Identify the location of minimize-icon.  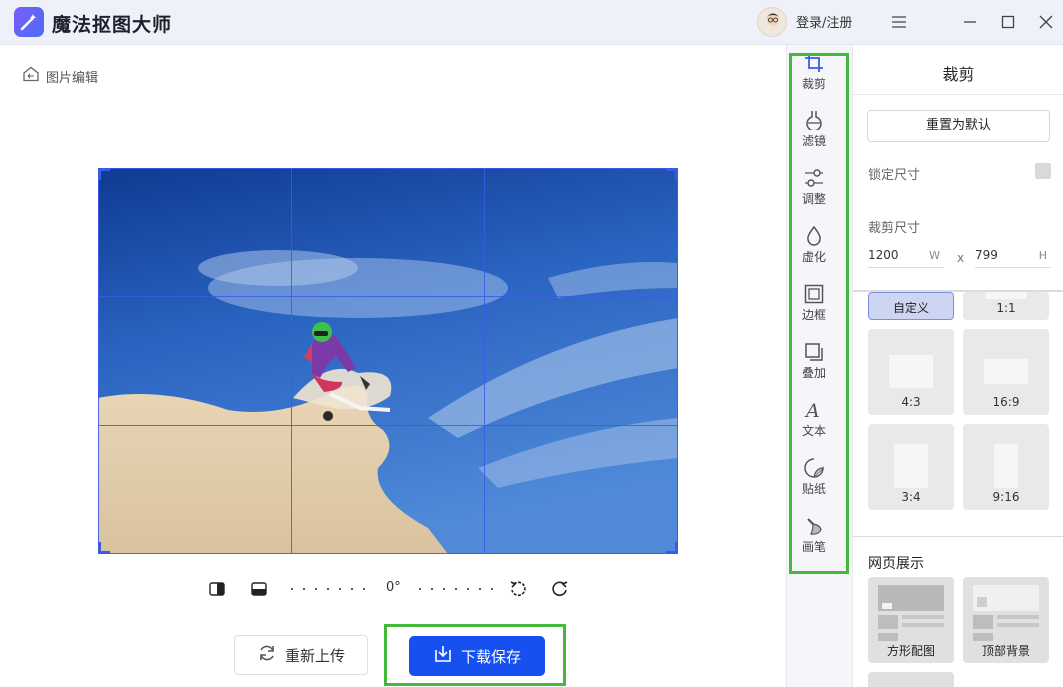
(970, 22).